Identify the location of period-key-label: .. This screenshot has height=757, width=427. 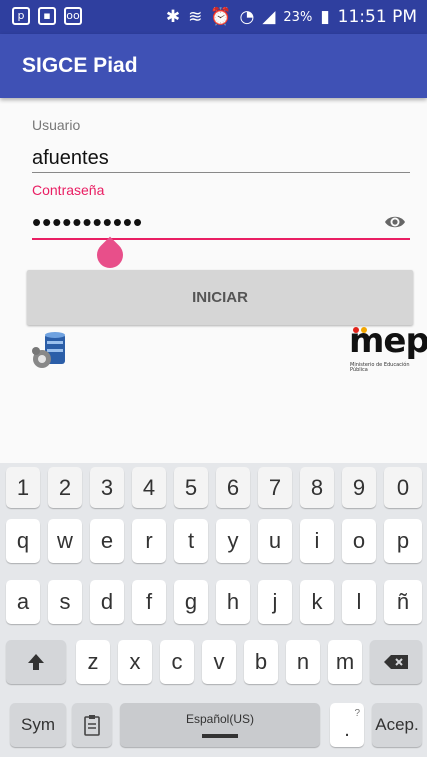
(347, 730).